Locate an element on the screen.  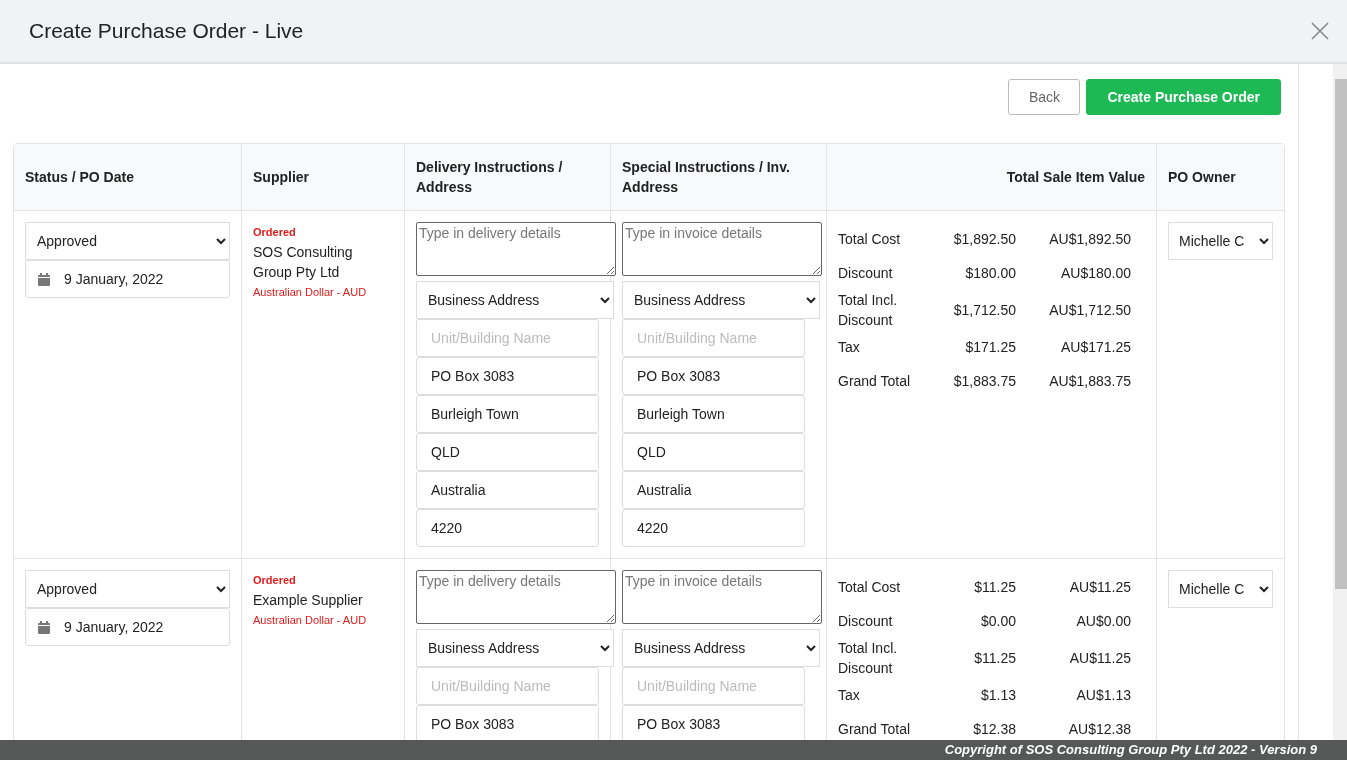
total-amount: $0.00 is located at coordinates (997, 621).